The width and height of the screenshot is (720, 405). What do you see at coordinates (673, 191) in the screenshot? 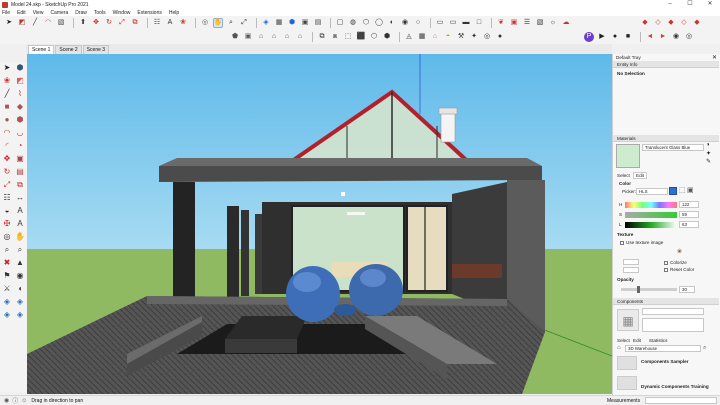
I see `current-color-chip` at bounding box center [673, 191].